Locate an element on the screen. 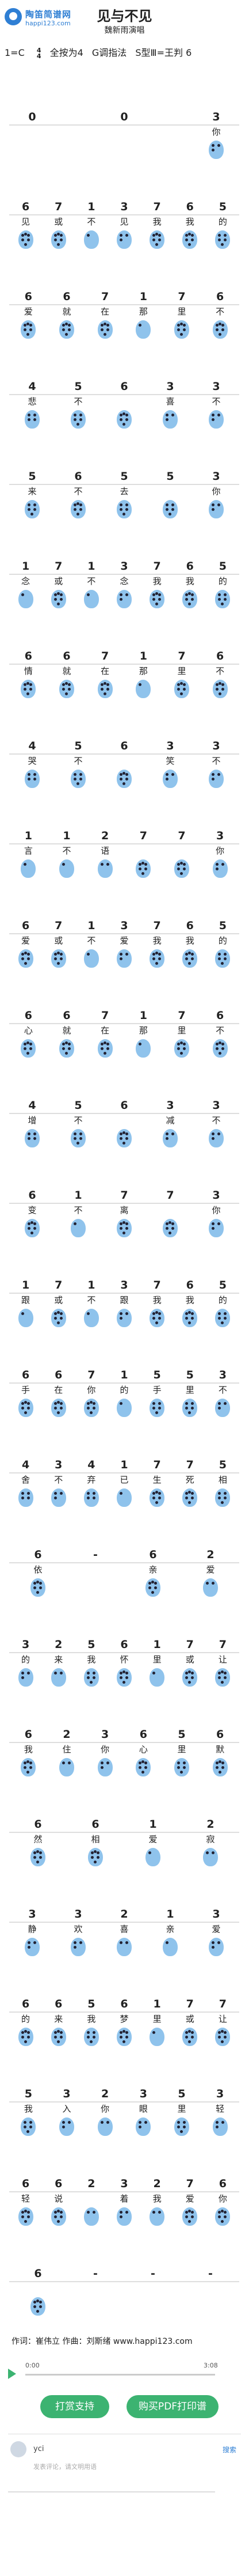 The height and width of the screenshot is (2576, 249). lyric: 那 is located at coordinates (143, 671).